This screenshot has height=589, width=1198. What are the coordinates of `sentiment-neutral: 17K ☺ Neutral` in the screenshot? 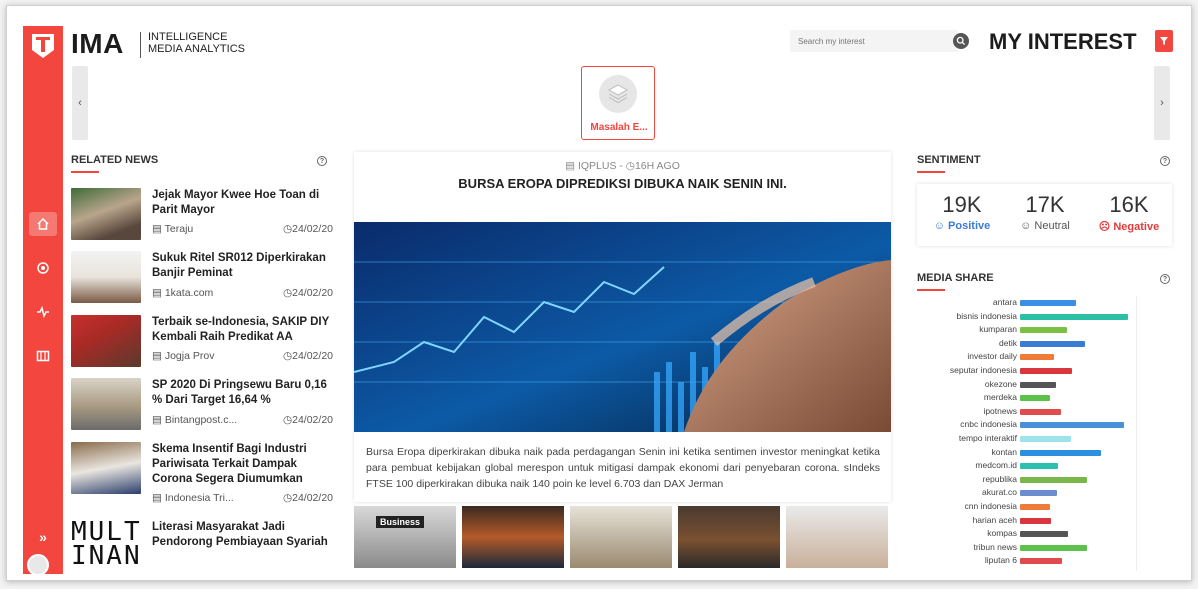 It's located at (1045, 212).